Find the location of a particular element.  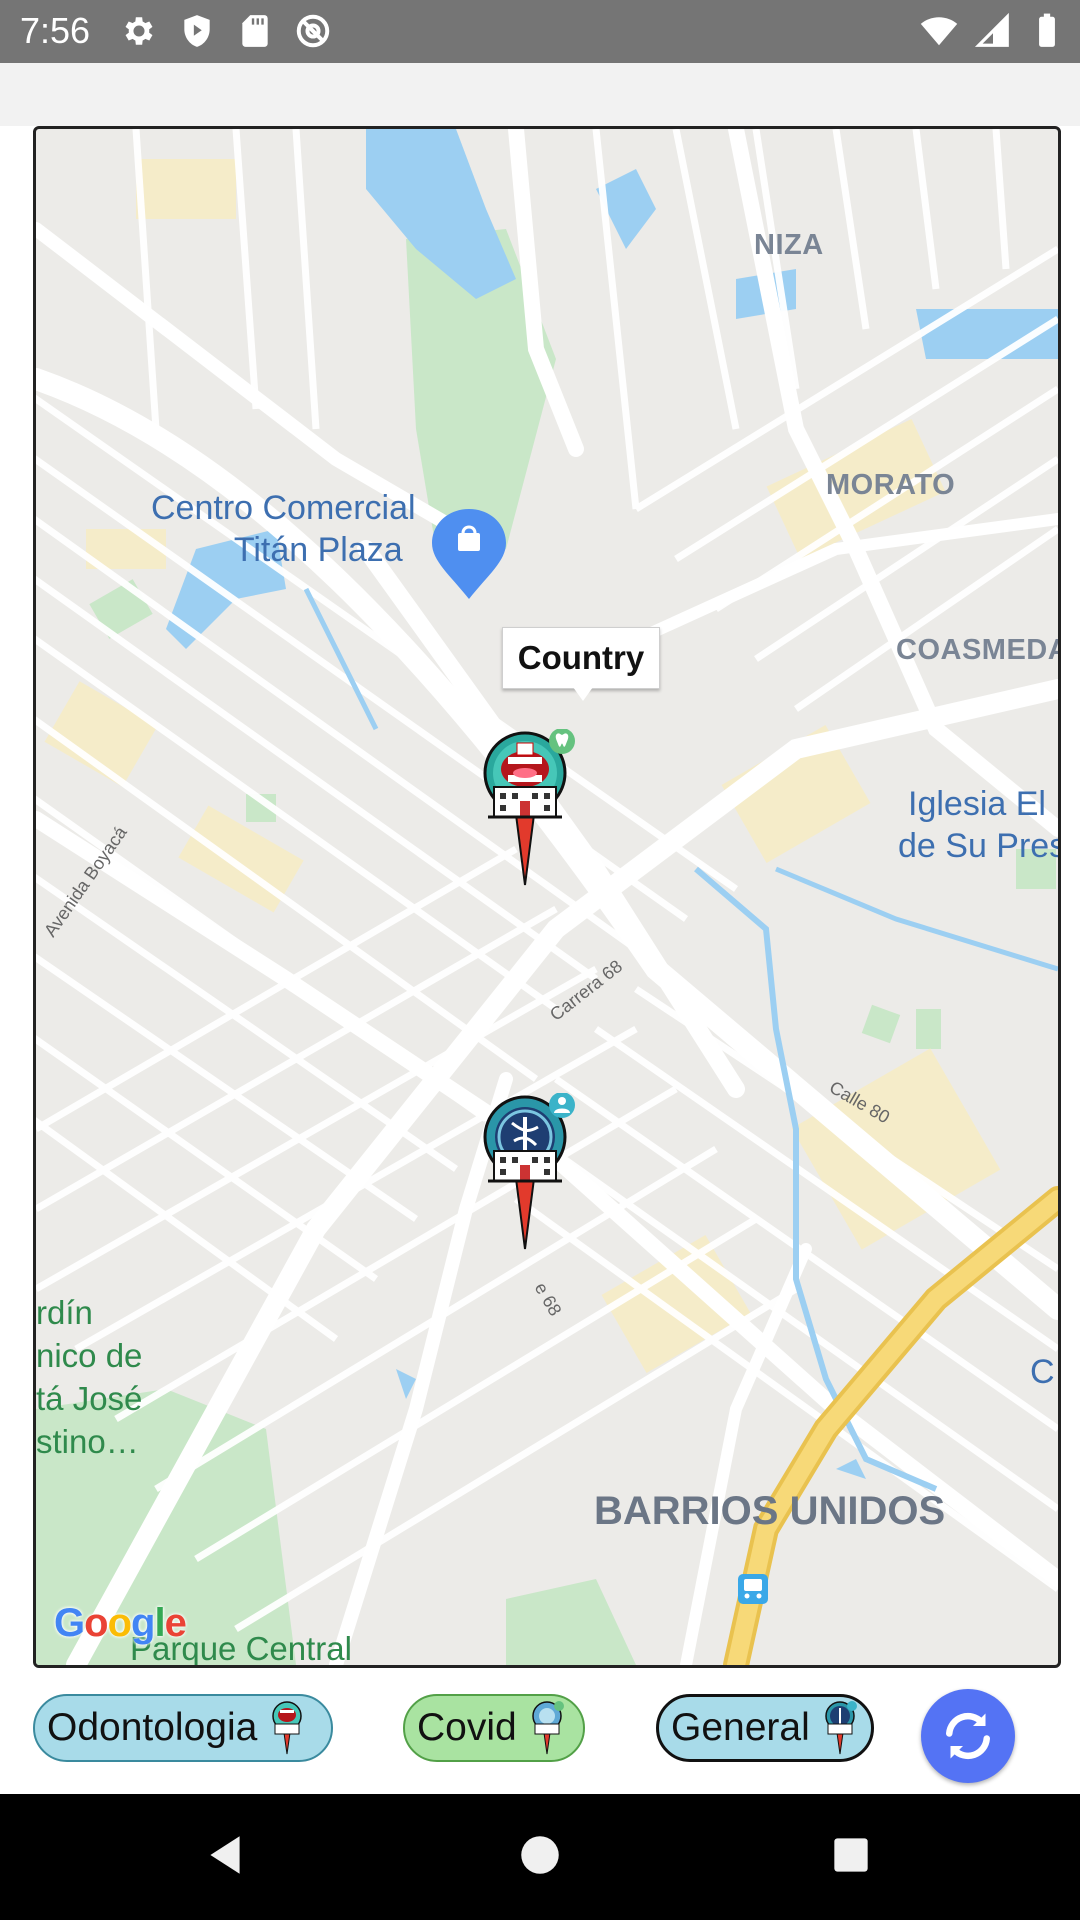

transit-icon is located at coordinates (753, 1589).